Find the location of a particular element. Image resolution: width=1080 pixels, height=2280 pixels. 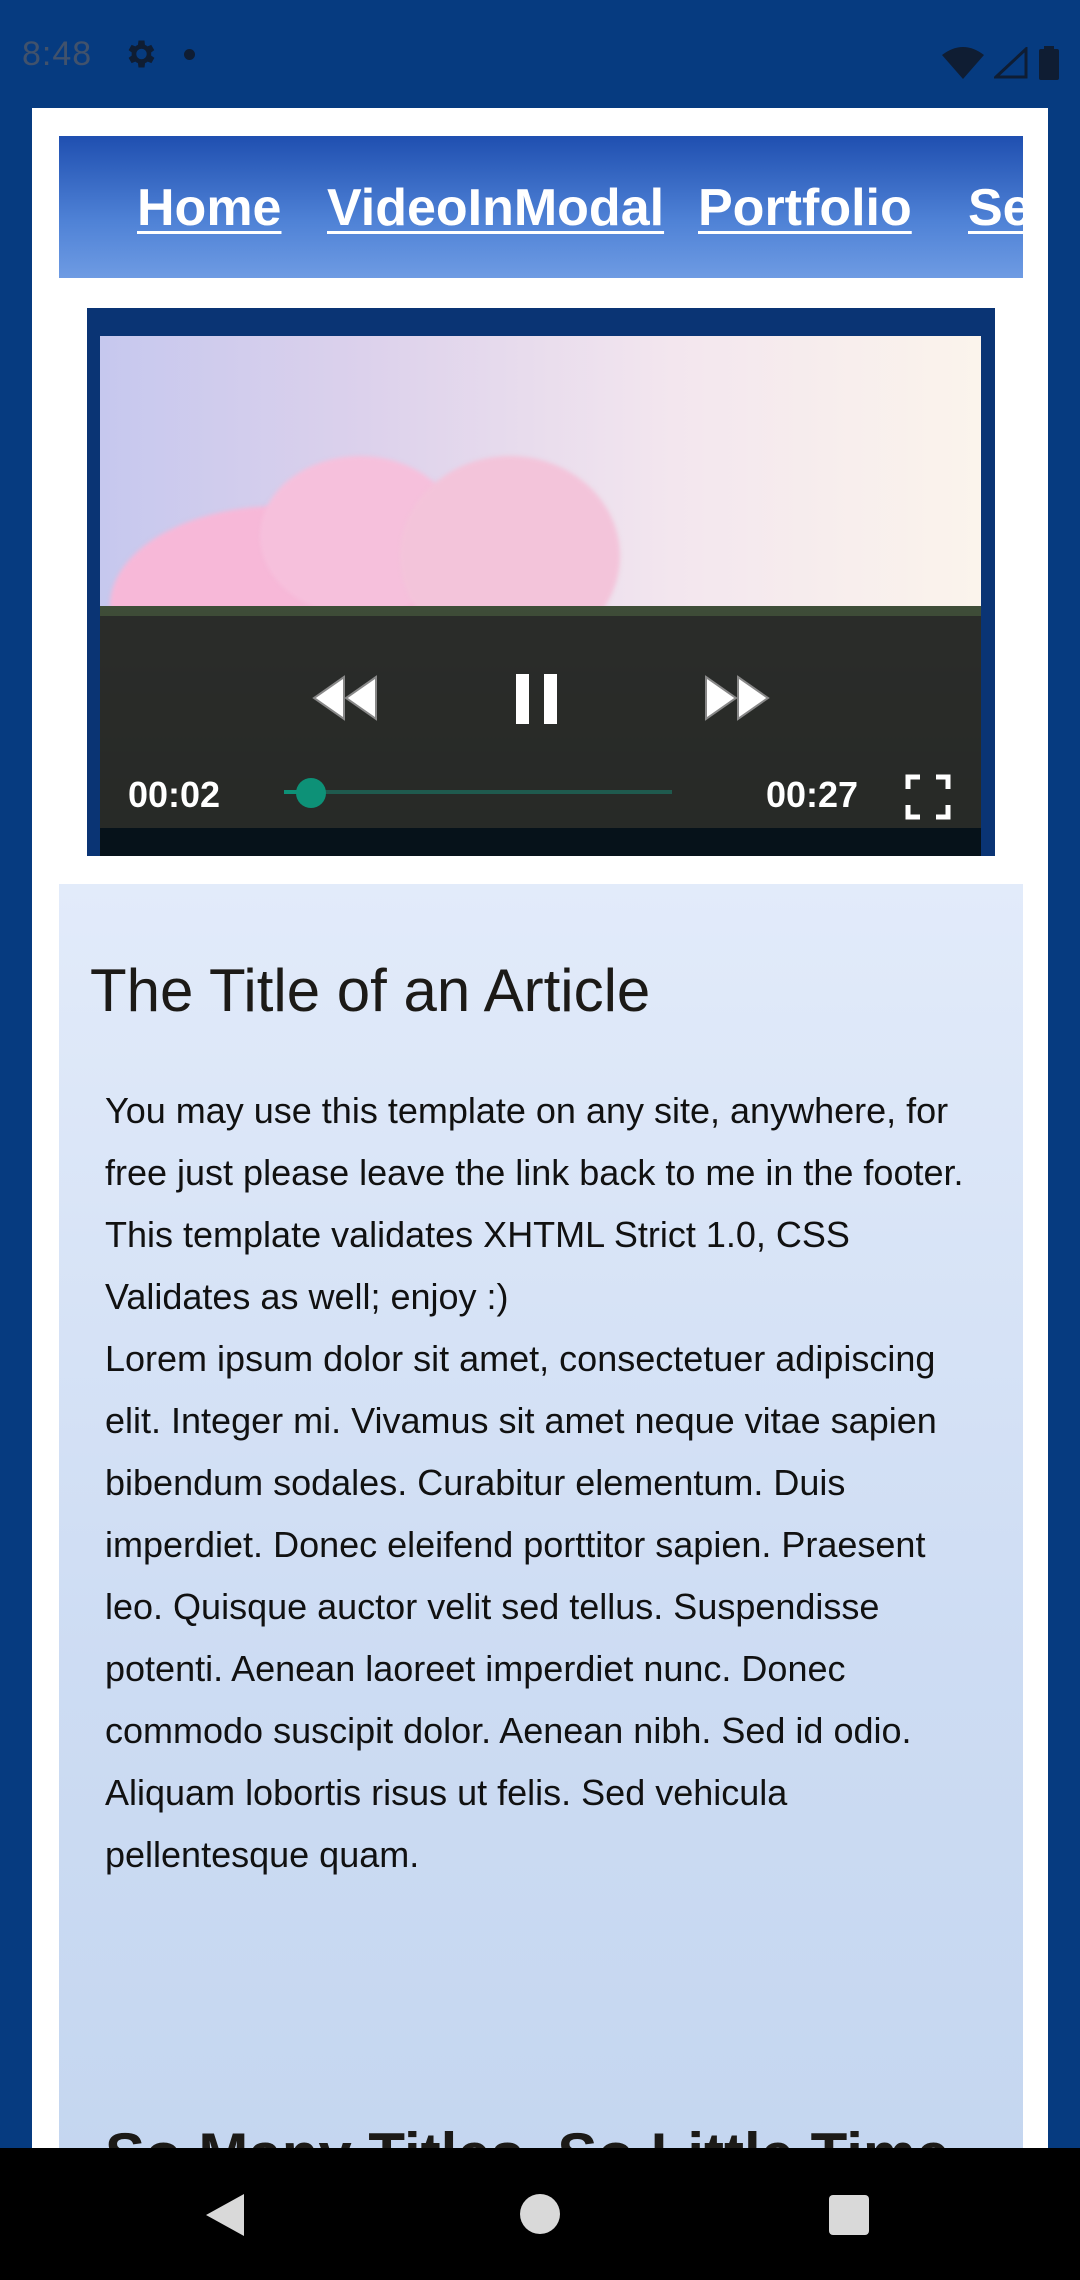

home-icon is located at coordinates (540, 2214).